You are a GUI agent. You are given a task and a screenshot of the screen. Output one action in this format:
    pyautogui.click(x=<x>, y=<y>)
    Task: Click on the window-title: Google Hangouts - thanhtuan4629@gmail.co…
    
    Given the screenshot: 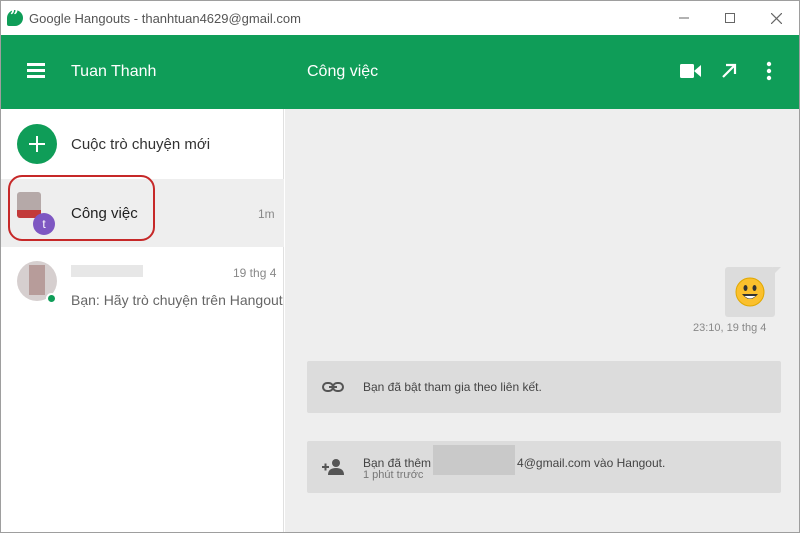 What is the action you would take?
    pyautogui.click(x=165, y=18)
    